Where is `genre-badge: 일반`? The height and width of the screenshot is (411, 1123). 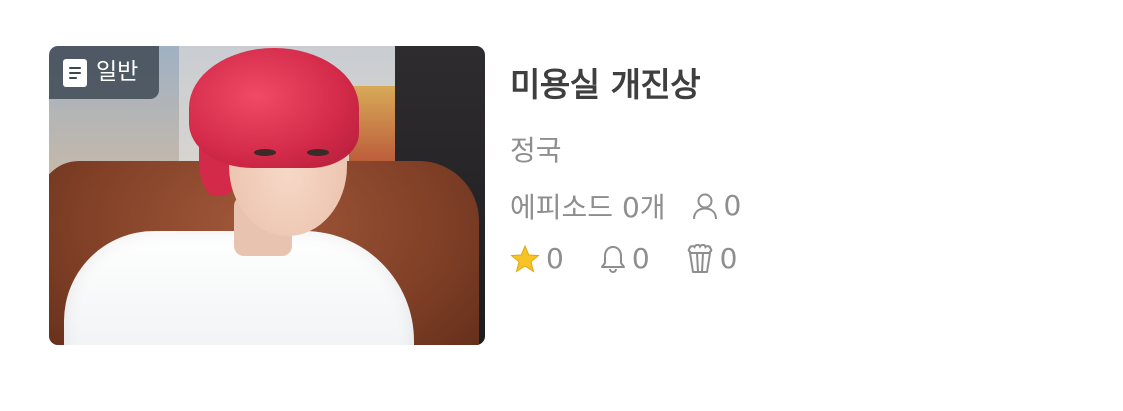 genre-badge: 일반 is located at coordinates (104, 72).